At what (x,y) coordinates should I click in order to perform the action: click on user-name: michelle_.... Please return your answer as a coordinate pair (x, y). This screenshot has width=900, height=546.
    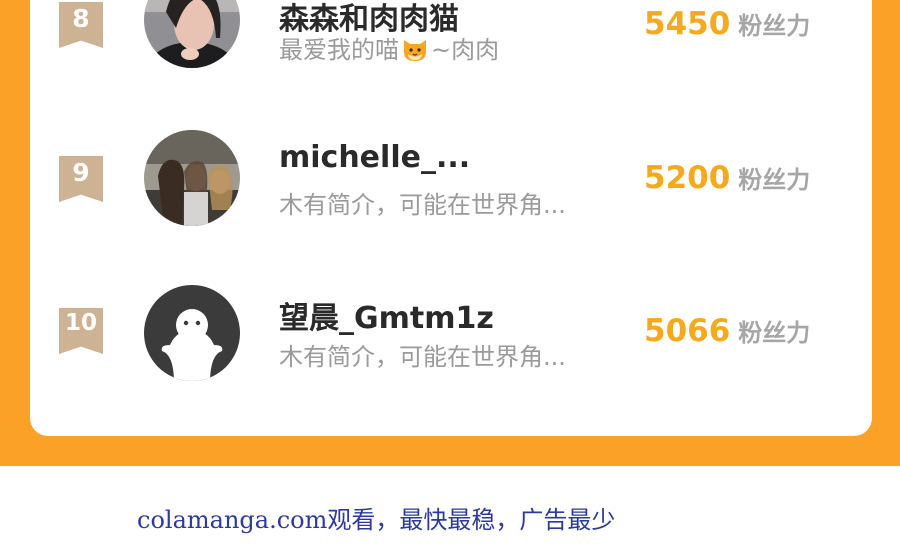
    Looking at the image, I should click on (374, 157).